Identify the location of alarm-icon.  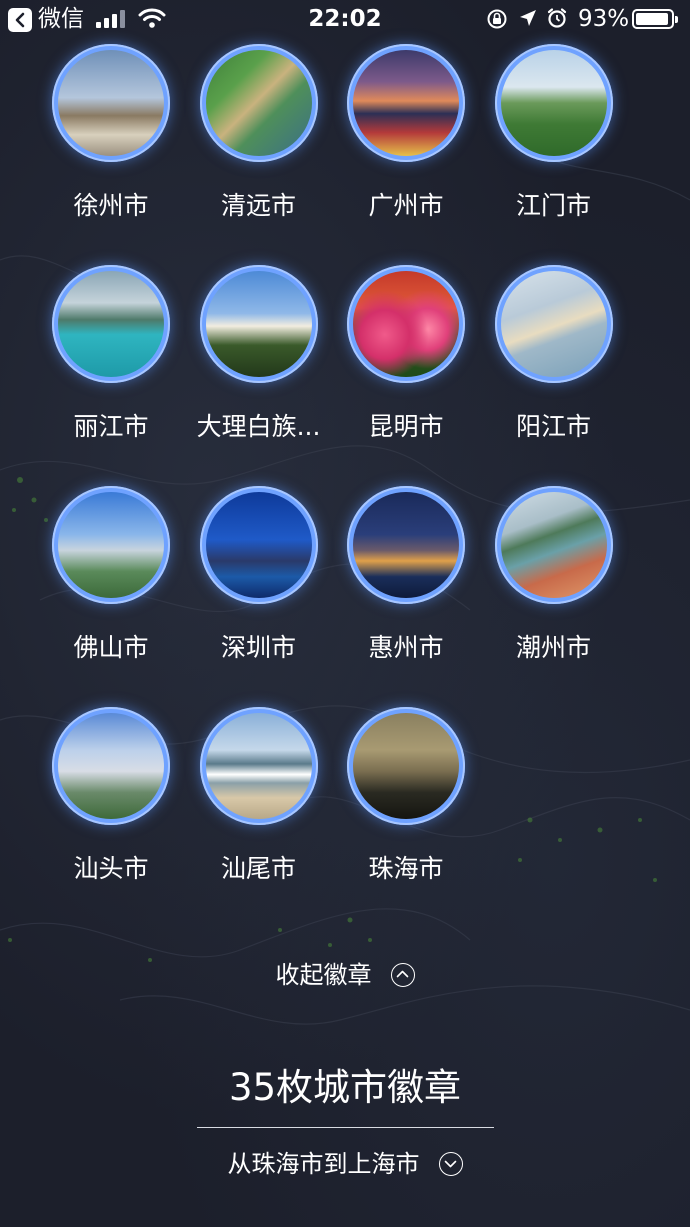
(557, 18).